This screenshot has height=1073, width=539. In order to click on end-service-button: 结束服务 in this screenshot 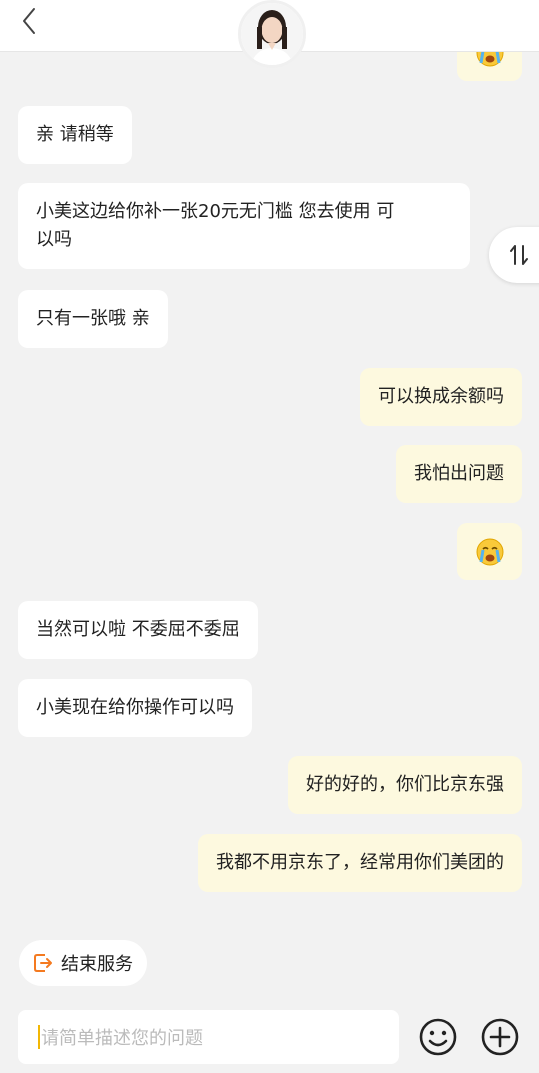, I will do `click(83, 963)`.